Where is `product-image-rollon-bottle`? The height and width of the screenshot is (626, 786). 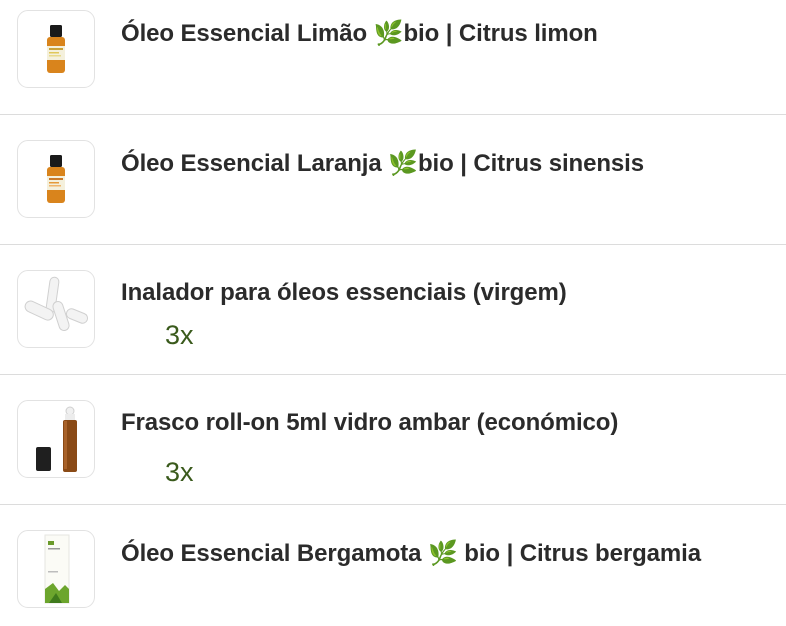
product-image-rollon-bottle is located at coordinates (56, 439).